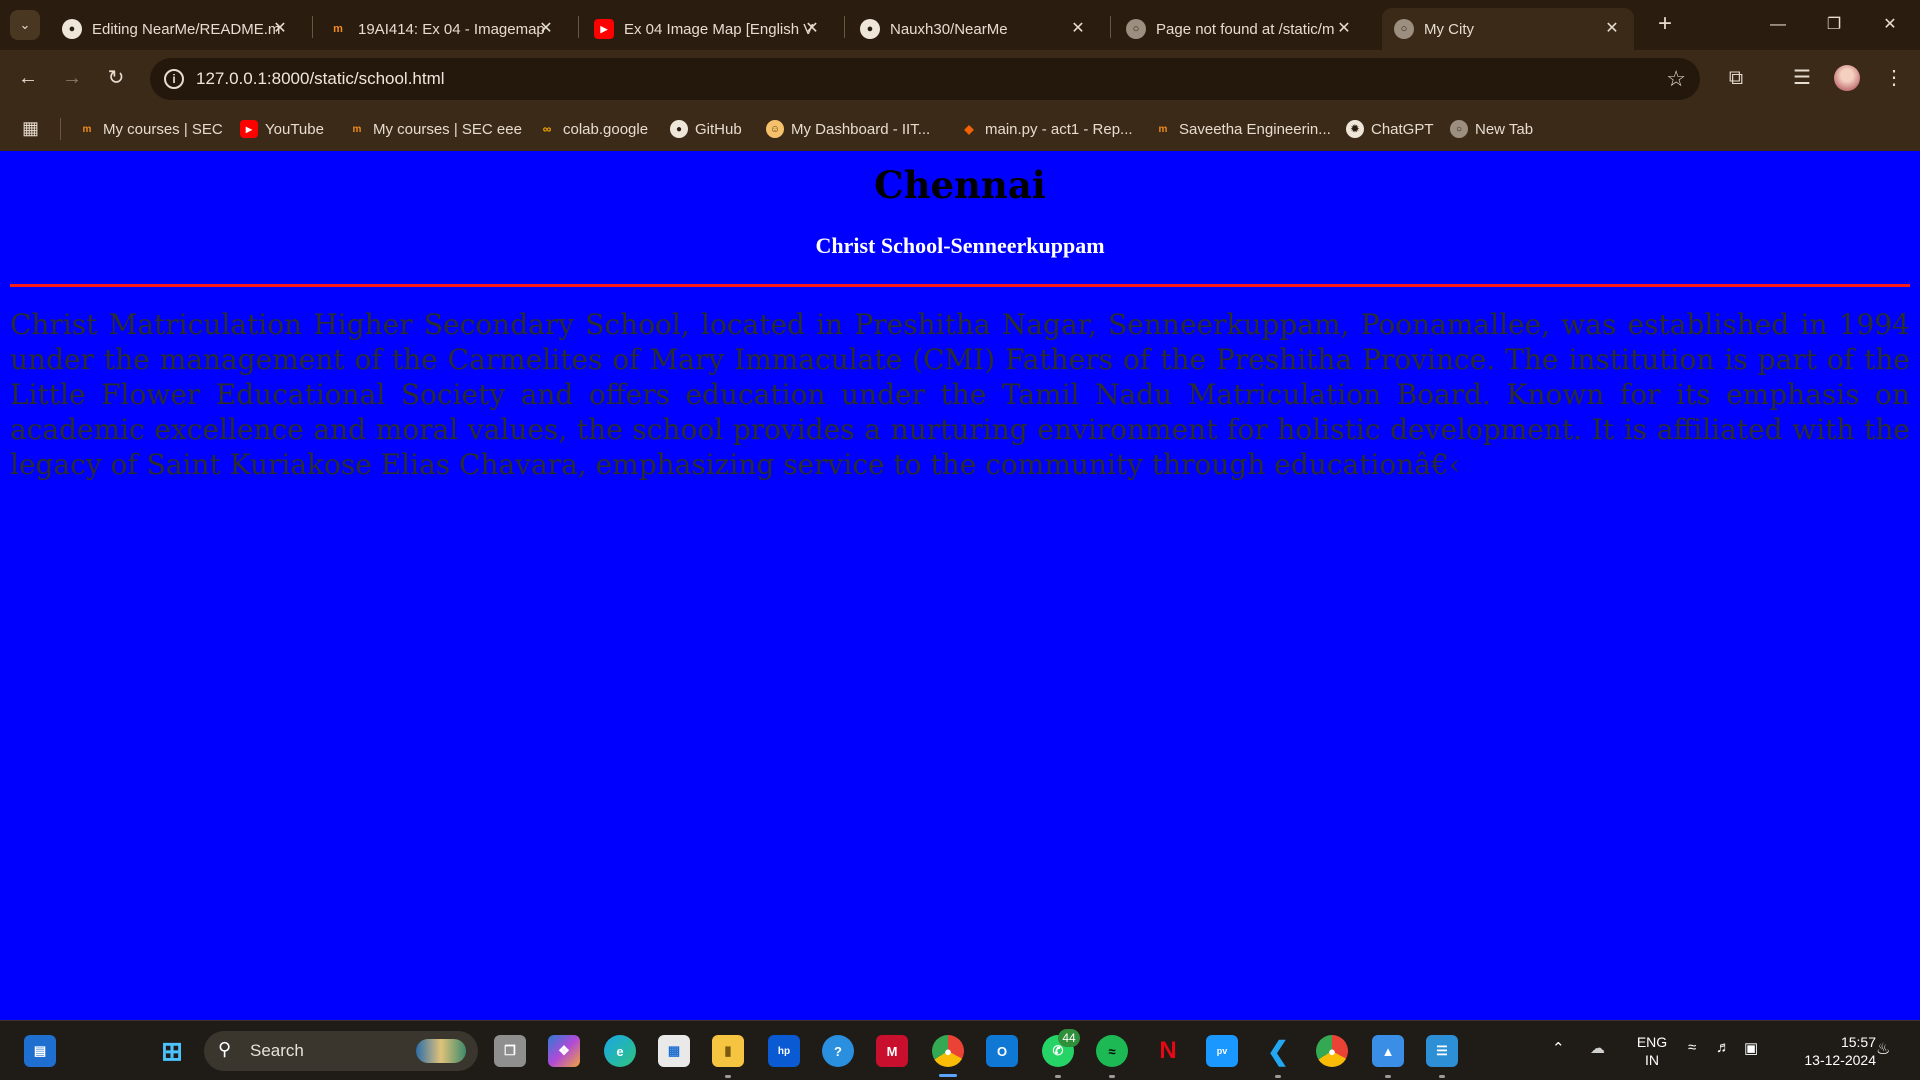  I want to click on region-label: IN, so click(1652, 1060).